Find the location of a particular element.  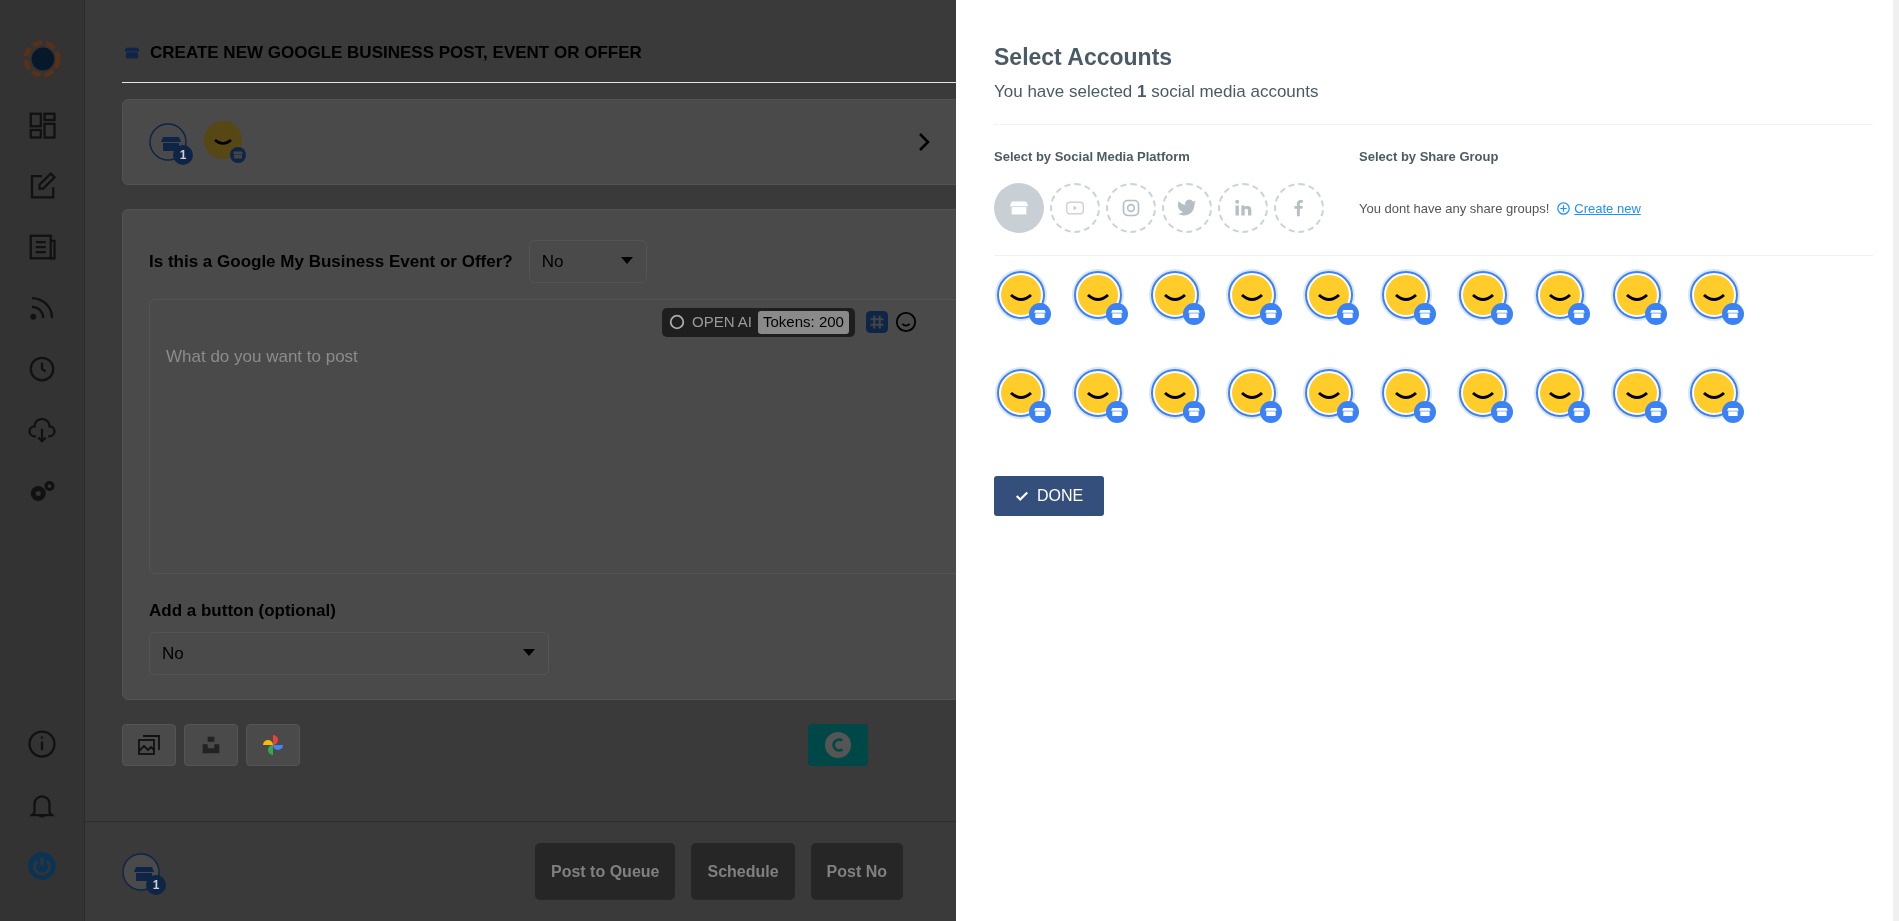

selection-summary: You have selected 1 social media accounts is located at coordinates (1157, 91).